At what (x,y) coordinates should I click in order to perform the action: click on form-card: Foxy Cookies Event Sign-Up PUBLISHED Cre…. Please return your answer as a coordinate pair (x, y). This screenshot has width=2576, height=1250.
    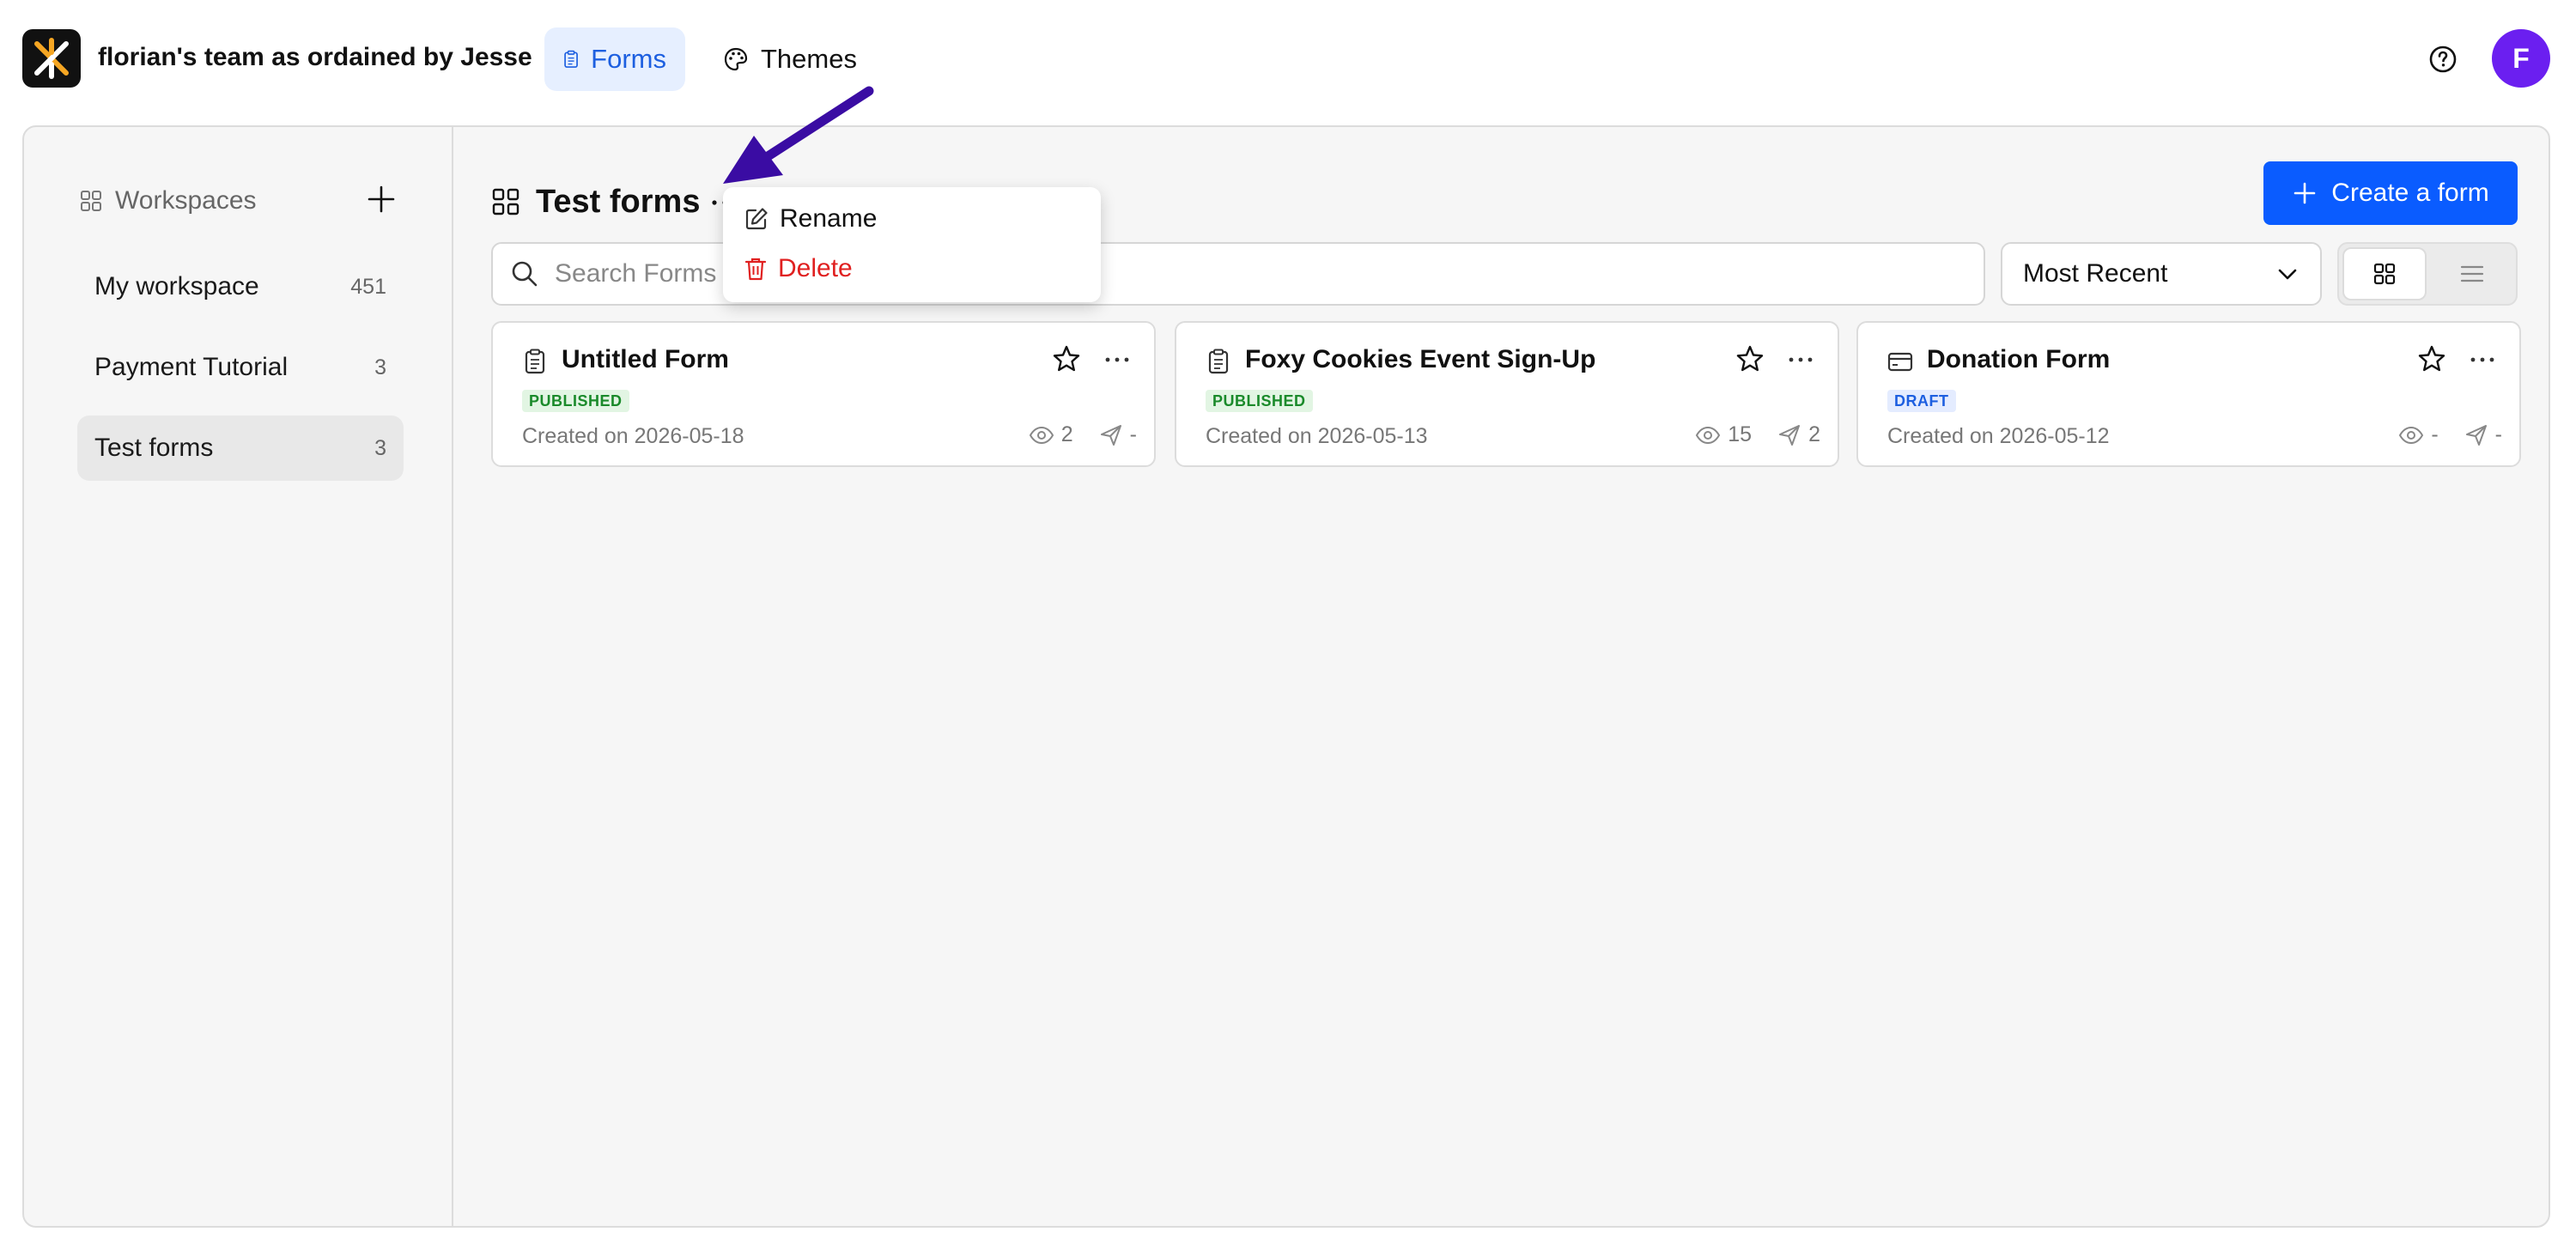
    Looking at the image, I should click on (1507, 394).